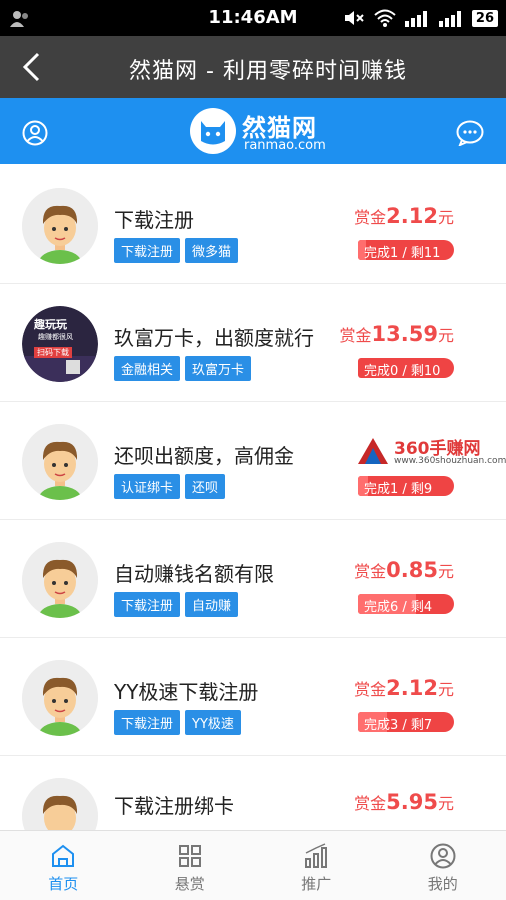 This screenshot has width=506, height=900. Describe the element at coordinates (253, 18) in the screenshot. I see `status-bar: 11:46AM 26` at that location.